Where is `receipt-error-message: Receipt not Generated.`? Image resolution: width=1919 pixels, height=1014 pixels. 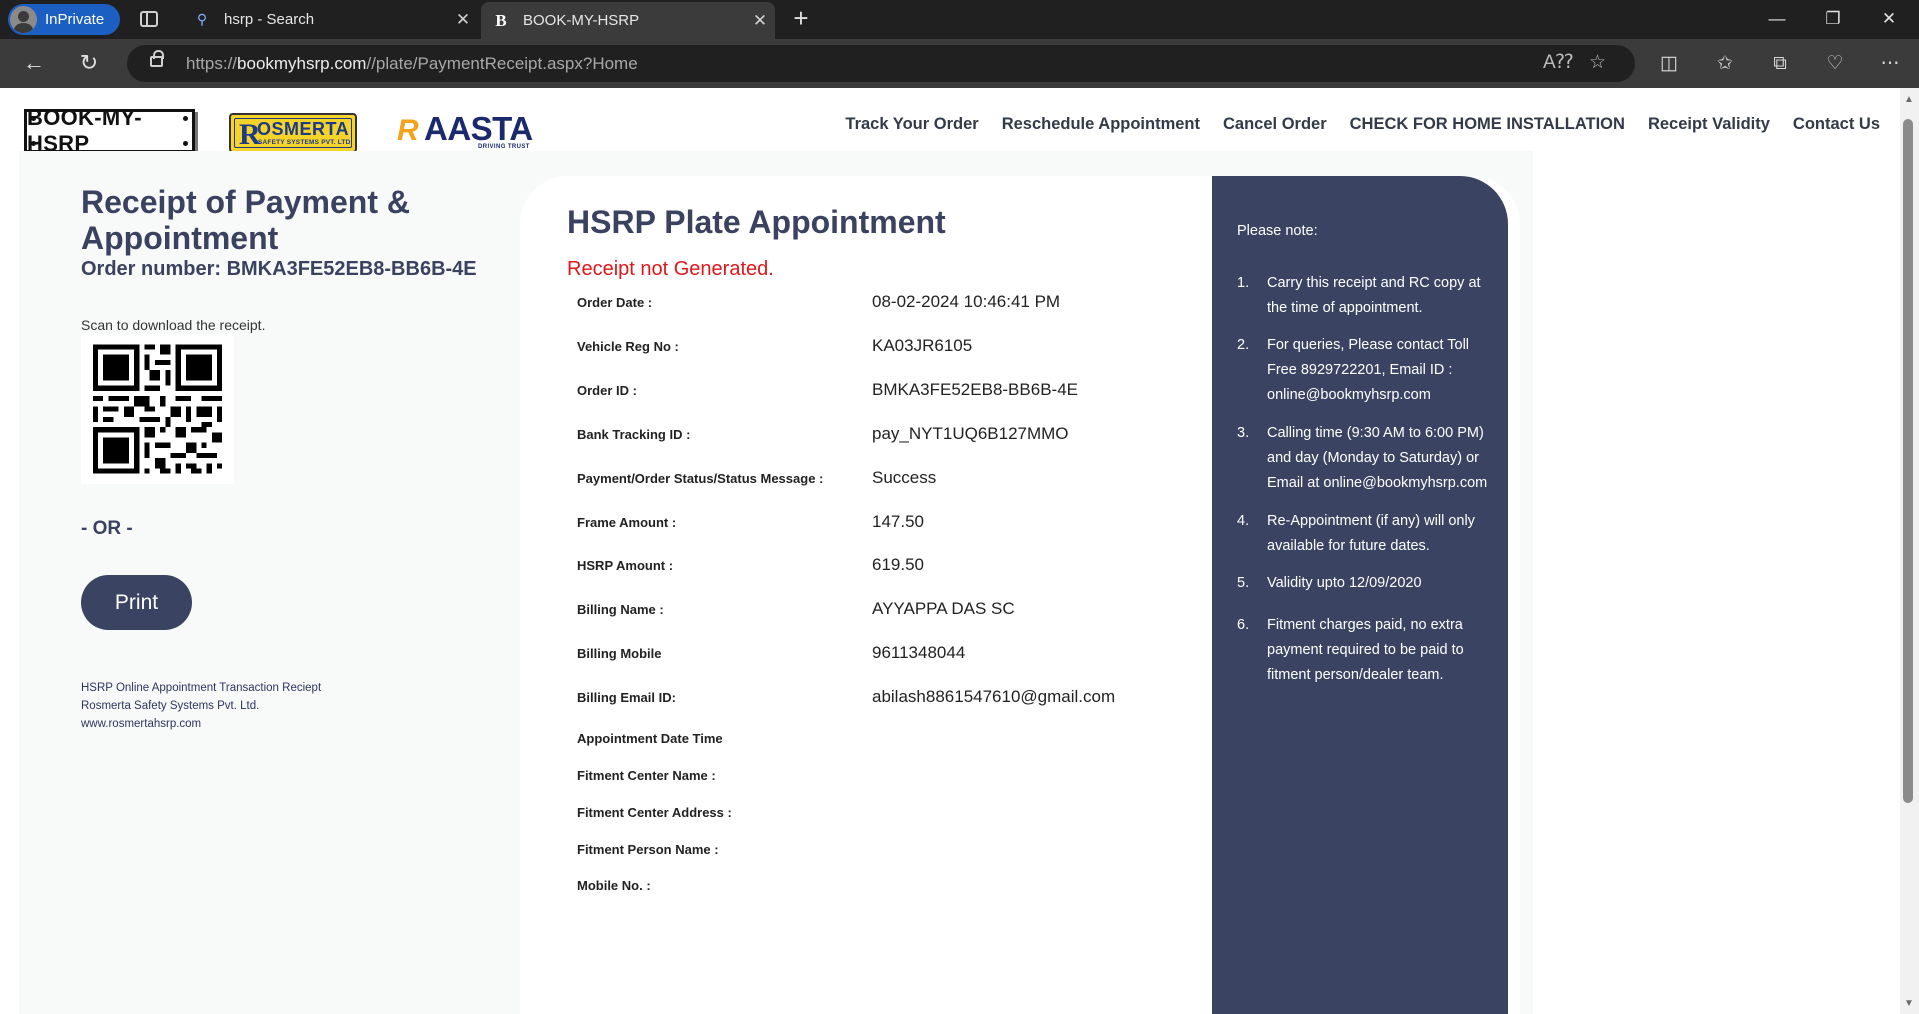 receipt-error-message: Receipt not Generated. is located at coordinates (670, 269).